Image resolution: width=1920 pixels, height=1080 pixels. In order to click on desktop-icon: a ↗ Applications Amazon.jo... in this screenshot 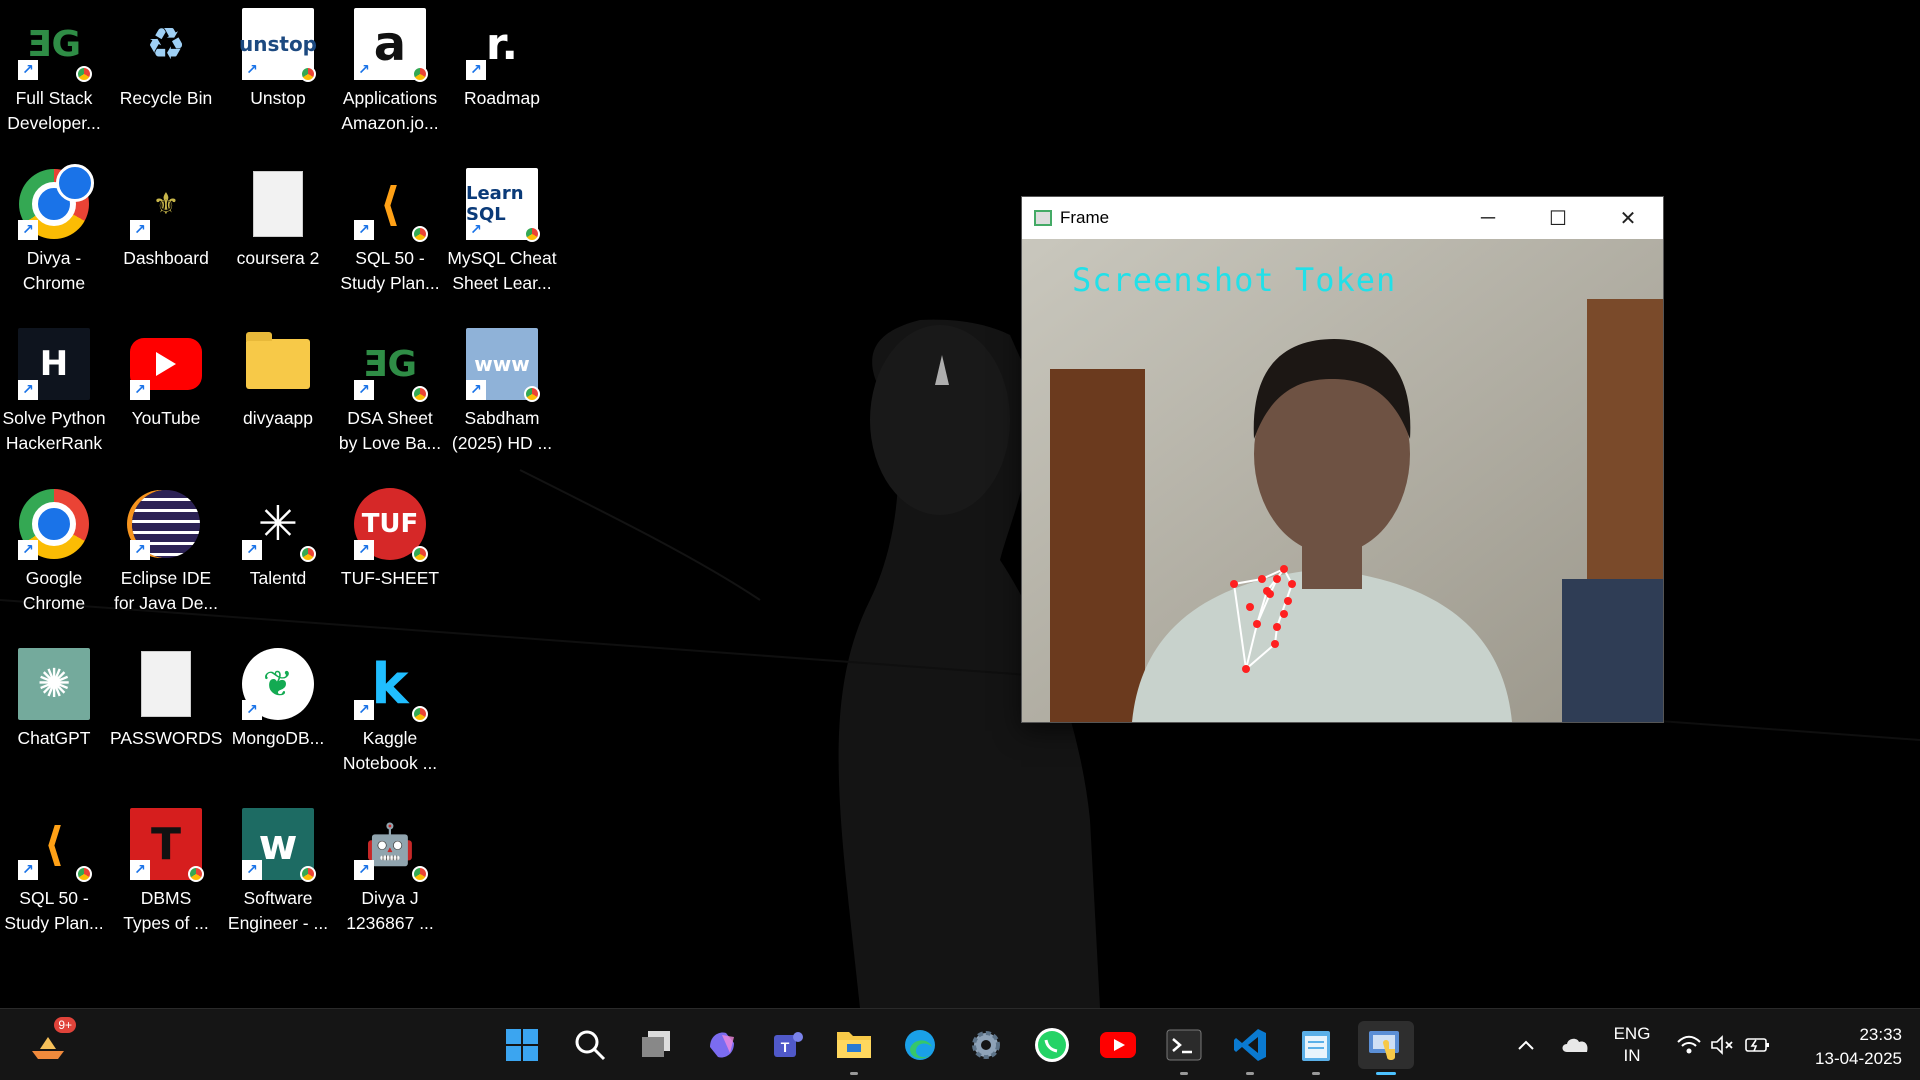, I will do `click(390, 75)`.